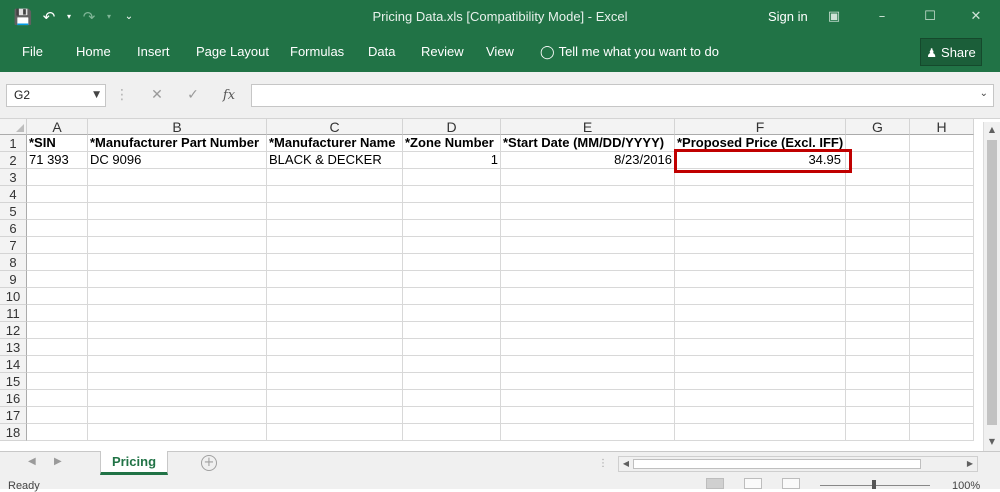 The height and width of the screenshot is (492, 1000). I want to click on zoom-slider-knob, so click(874, 484).